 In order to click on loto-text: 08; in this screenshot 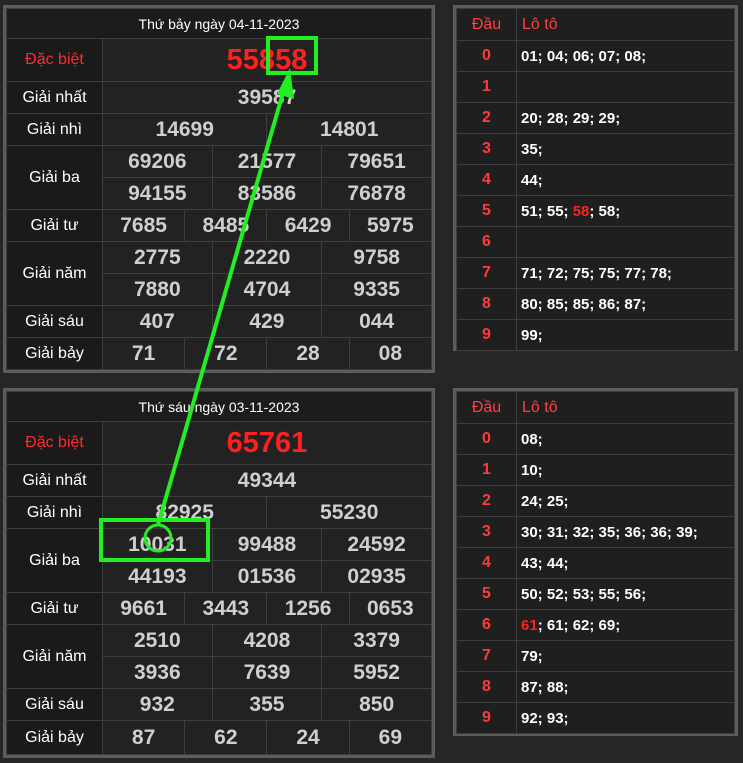, I will do `click(532, 439)`.